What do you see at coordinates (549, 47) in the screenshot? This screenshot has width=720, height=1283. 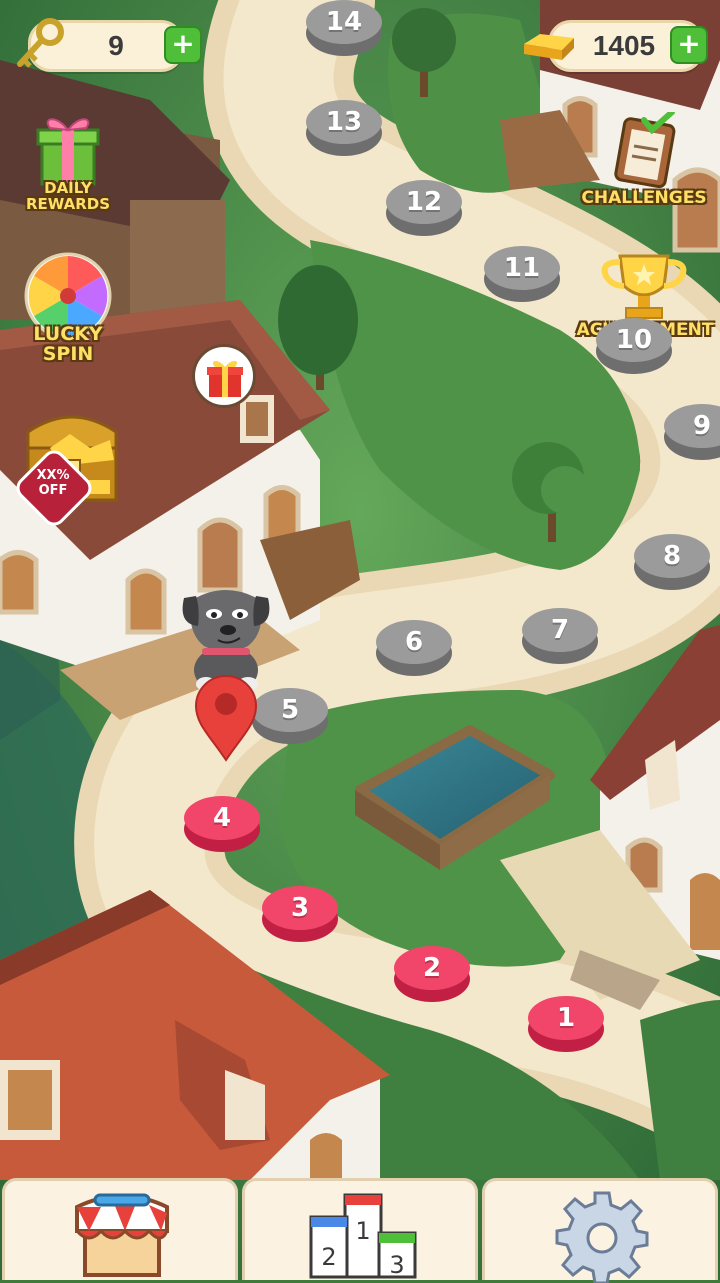 I see `gold-bar-icon` at bounding box center [549, 47].